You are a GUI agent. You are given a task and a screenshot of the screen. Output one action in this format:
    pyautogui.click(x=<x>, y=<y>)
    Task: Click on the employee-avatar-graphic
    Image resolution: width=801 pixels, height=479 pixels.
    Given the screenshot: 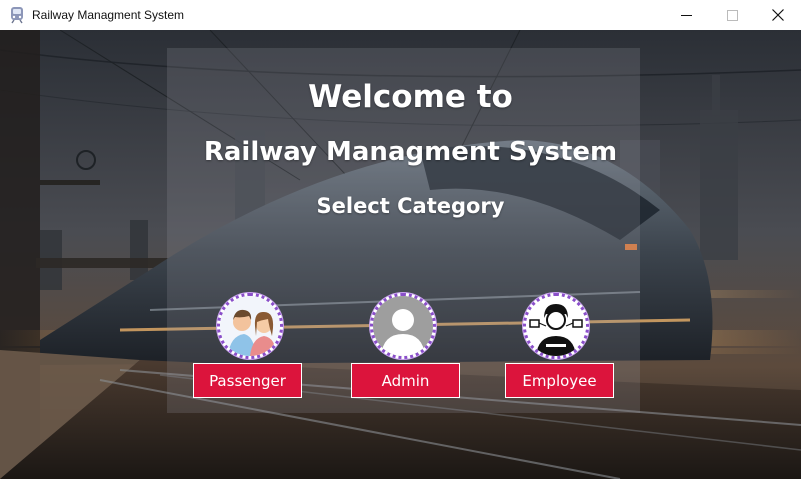 What is the action you would take?
    pyautogui.click(x=556, y=326)
    